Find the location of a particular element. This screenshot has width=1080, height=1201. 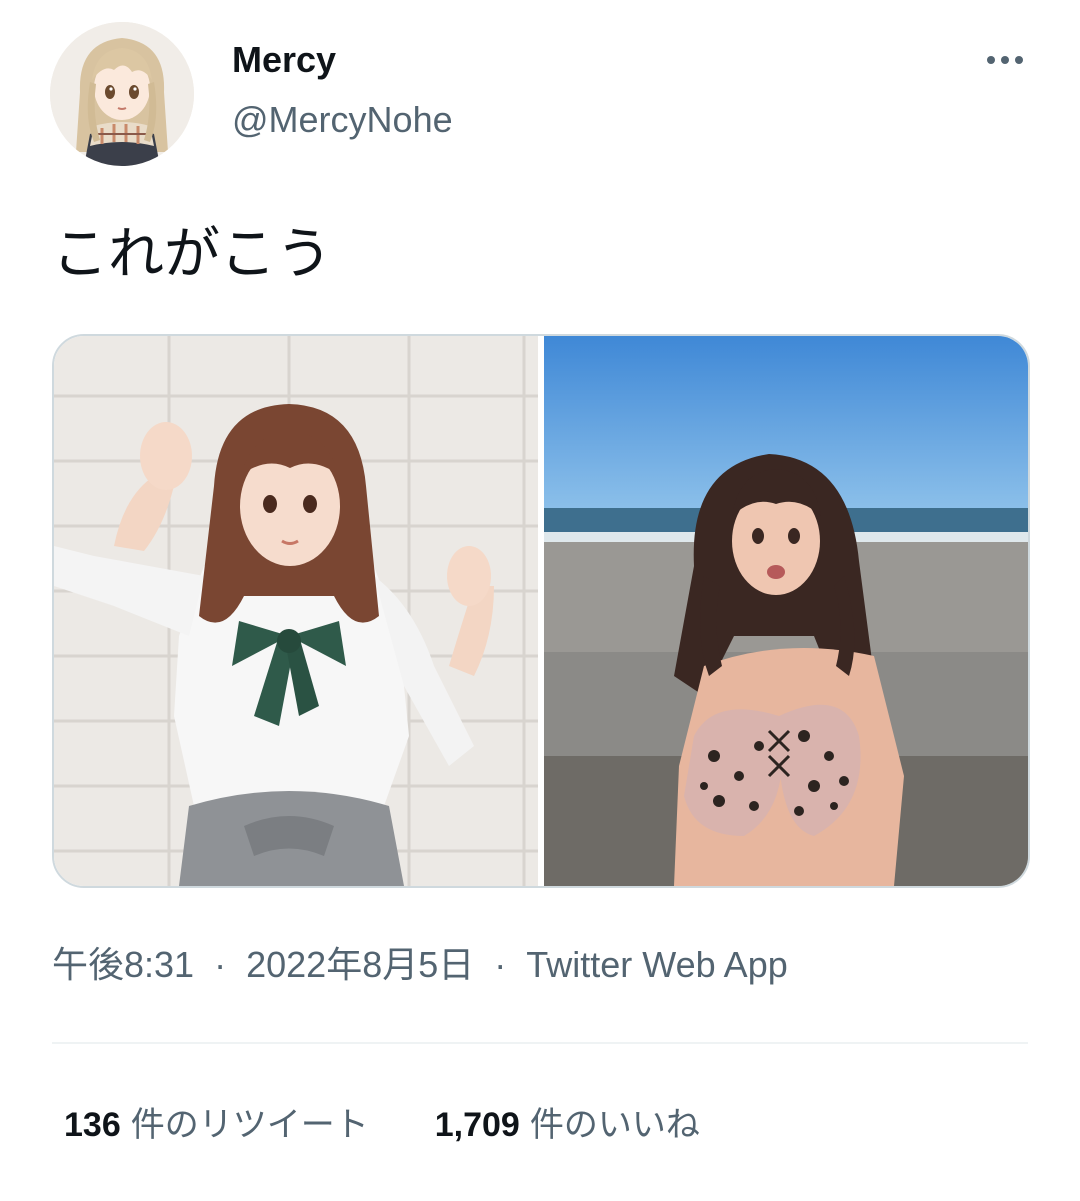

tweet-meta: 午後8:31 · 2022年8月5日 · Twitter Web App is located at coordinates (420, 965).